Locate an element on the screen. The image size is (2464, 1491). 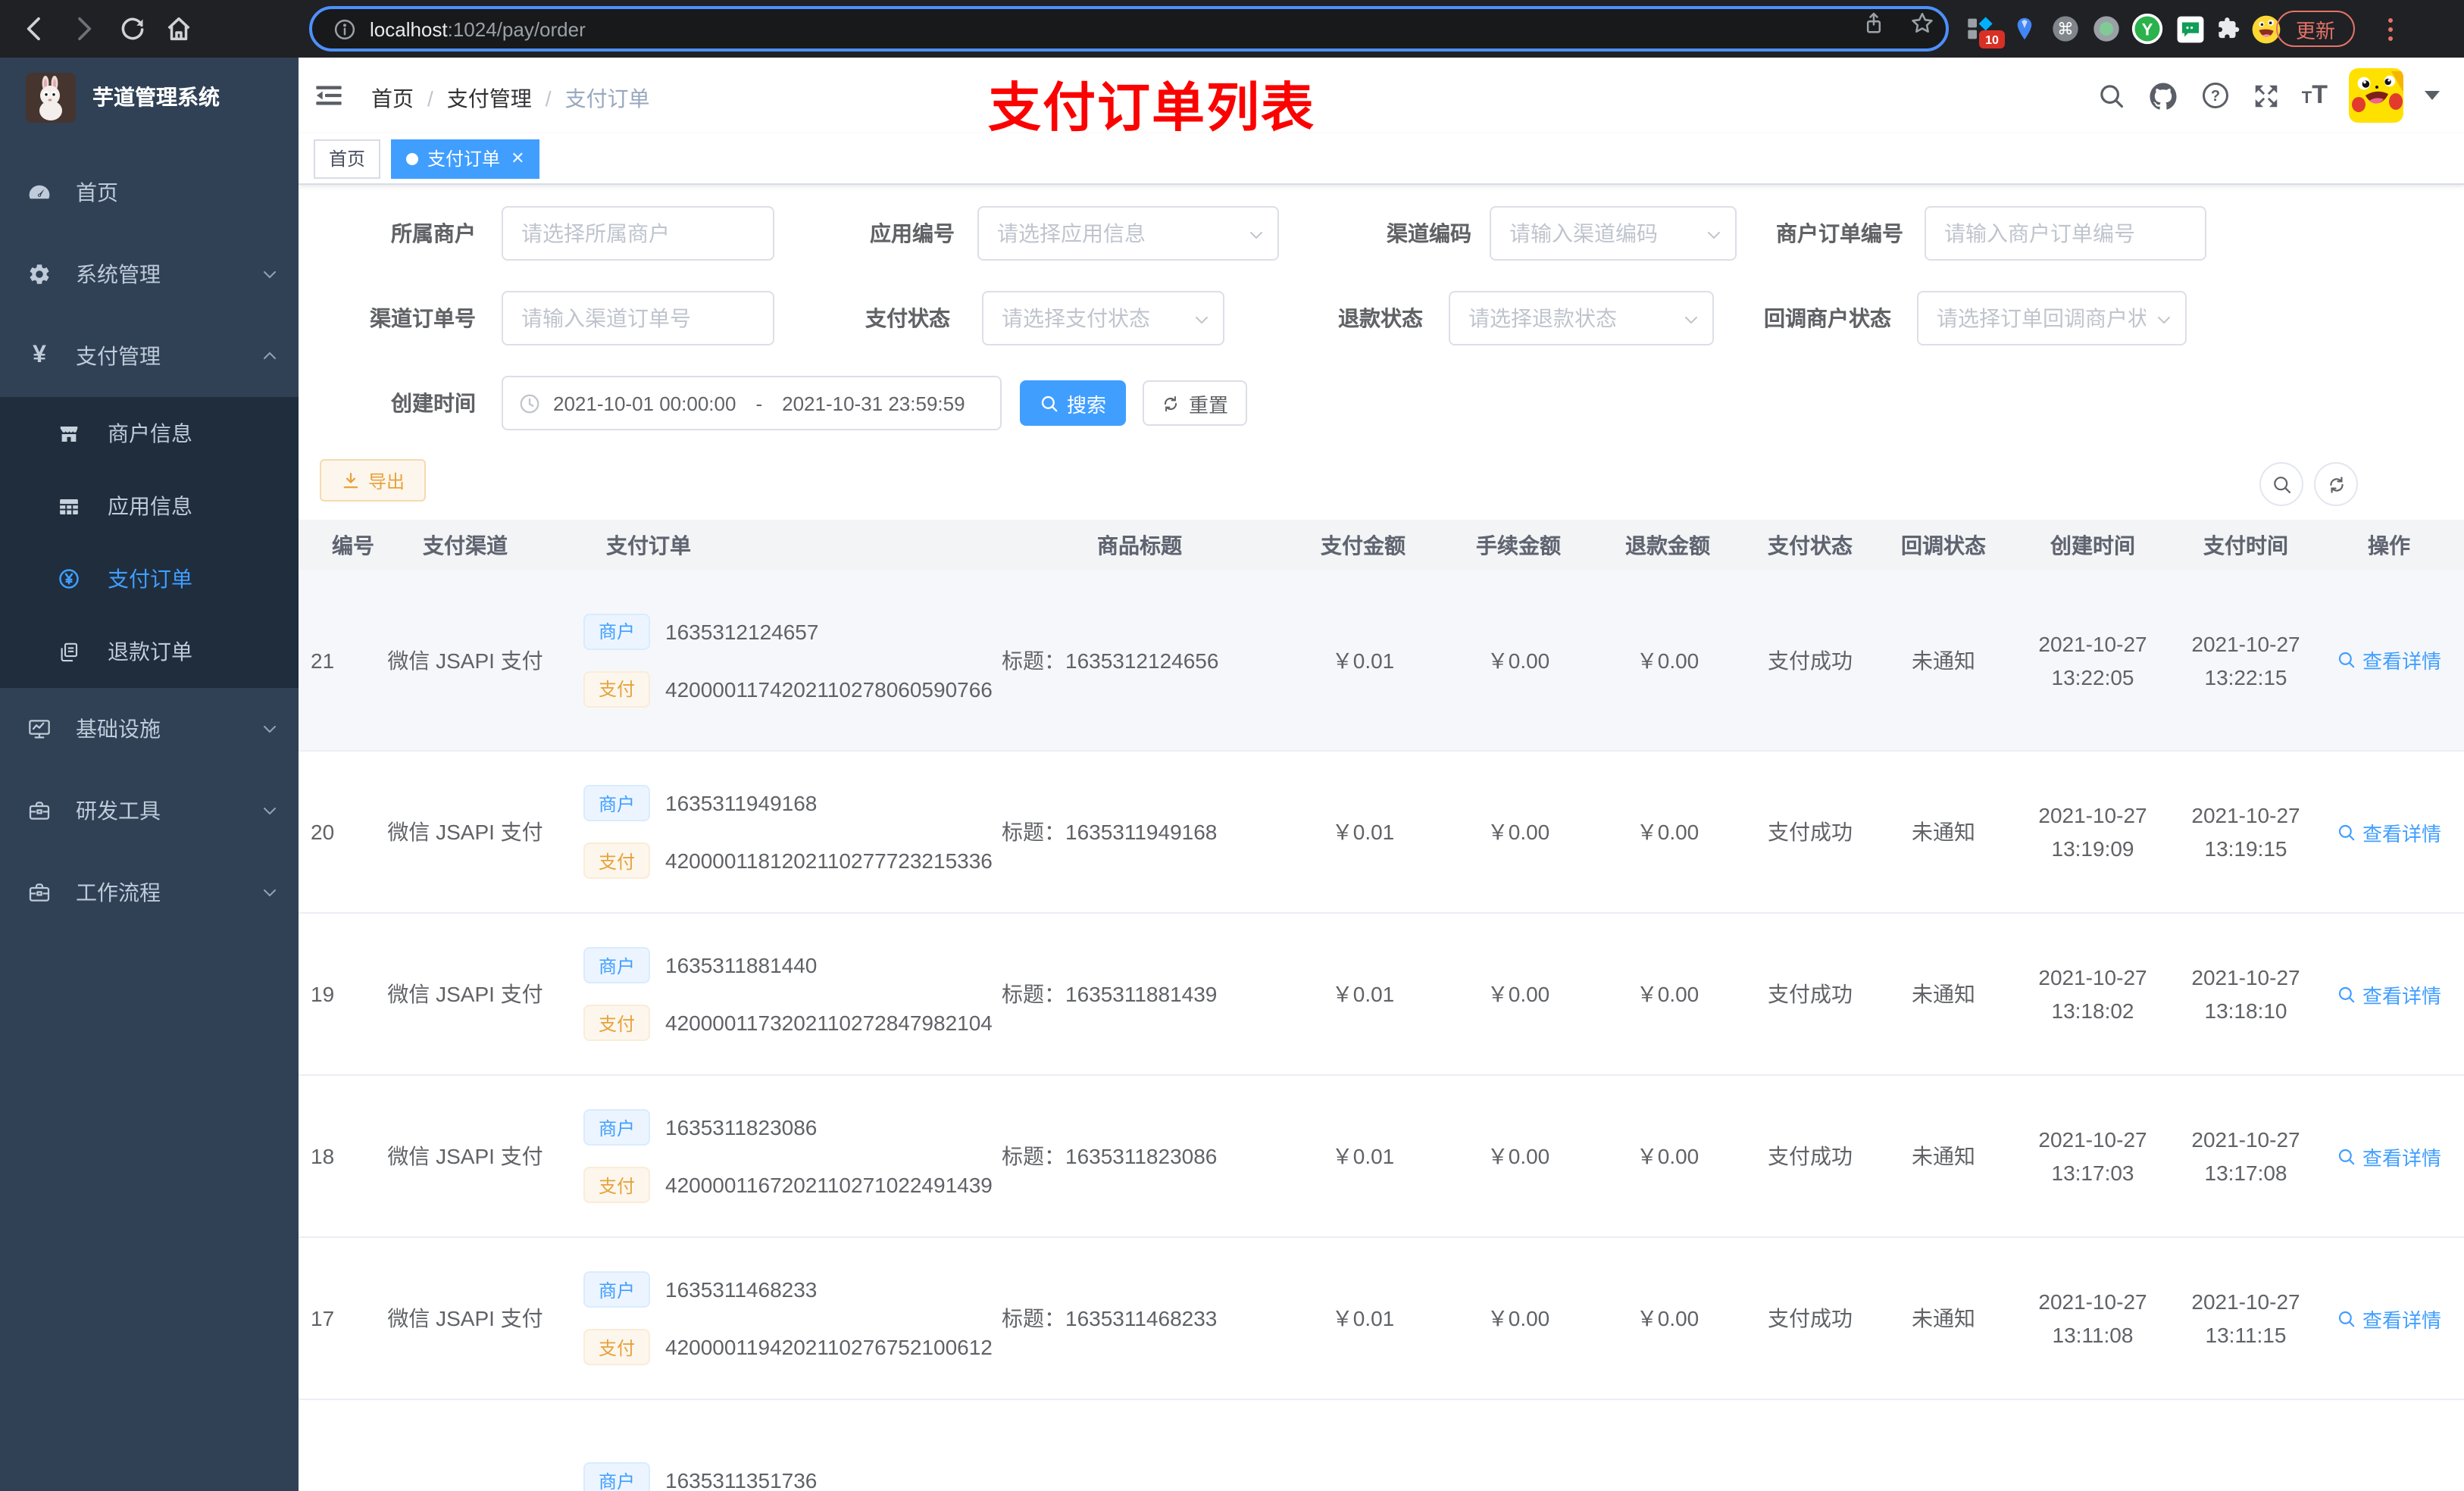
pay-amount: ￥0.01 is located at coordinates (1363, 1318).